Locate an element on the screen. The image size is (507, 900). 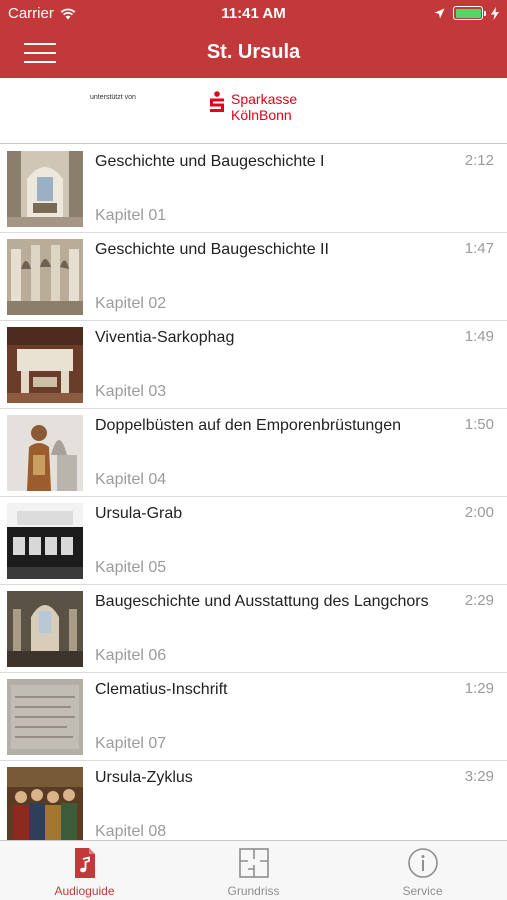
tab-service: Service is located at coordinates (422, 870).